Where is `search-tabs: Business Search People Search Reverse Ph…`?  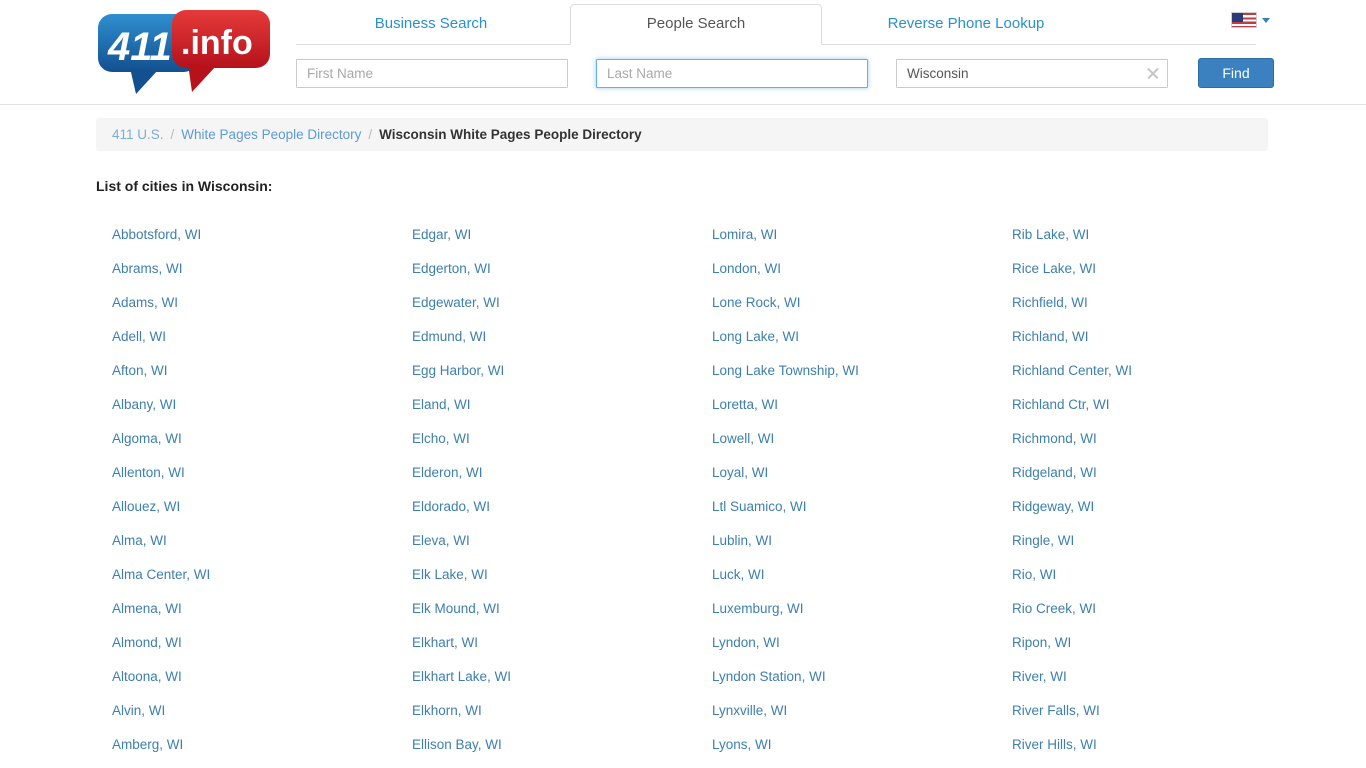
search-tabs: Business Search People Search Reverse Ph… is located at coordinates (776, 22).